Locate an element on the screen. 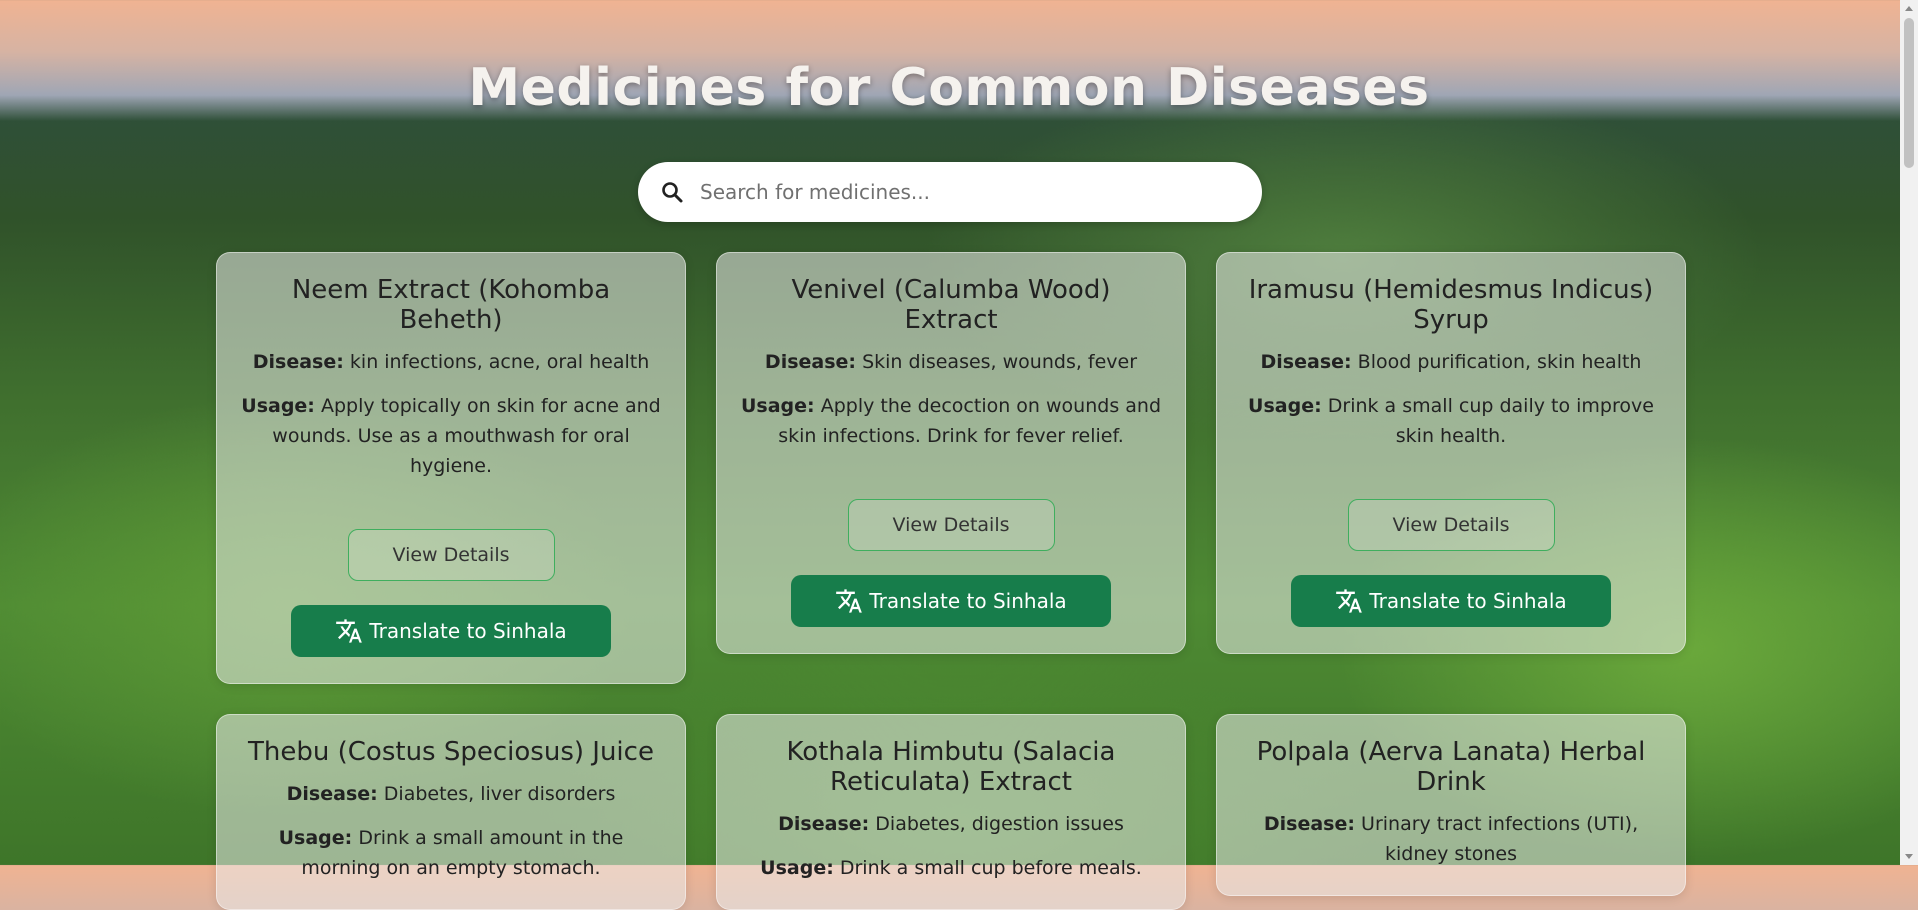 The image size is (1918, 910). disease-line: Disease: Diabetes, liver disorders is located at coordinates (451, 794).